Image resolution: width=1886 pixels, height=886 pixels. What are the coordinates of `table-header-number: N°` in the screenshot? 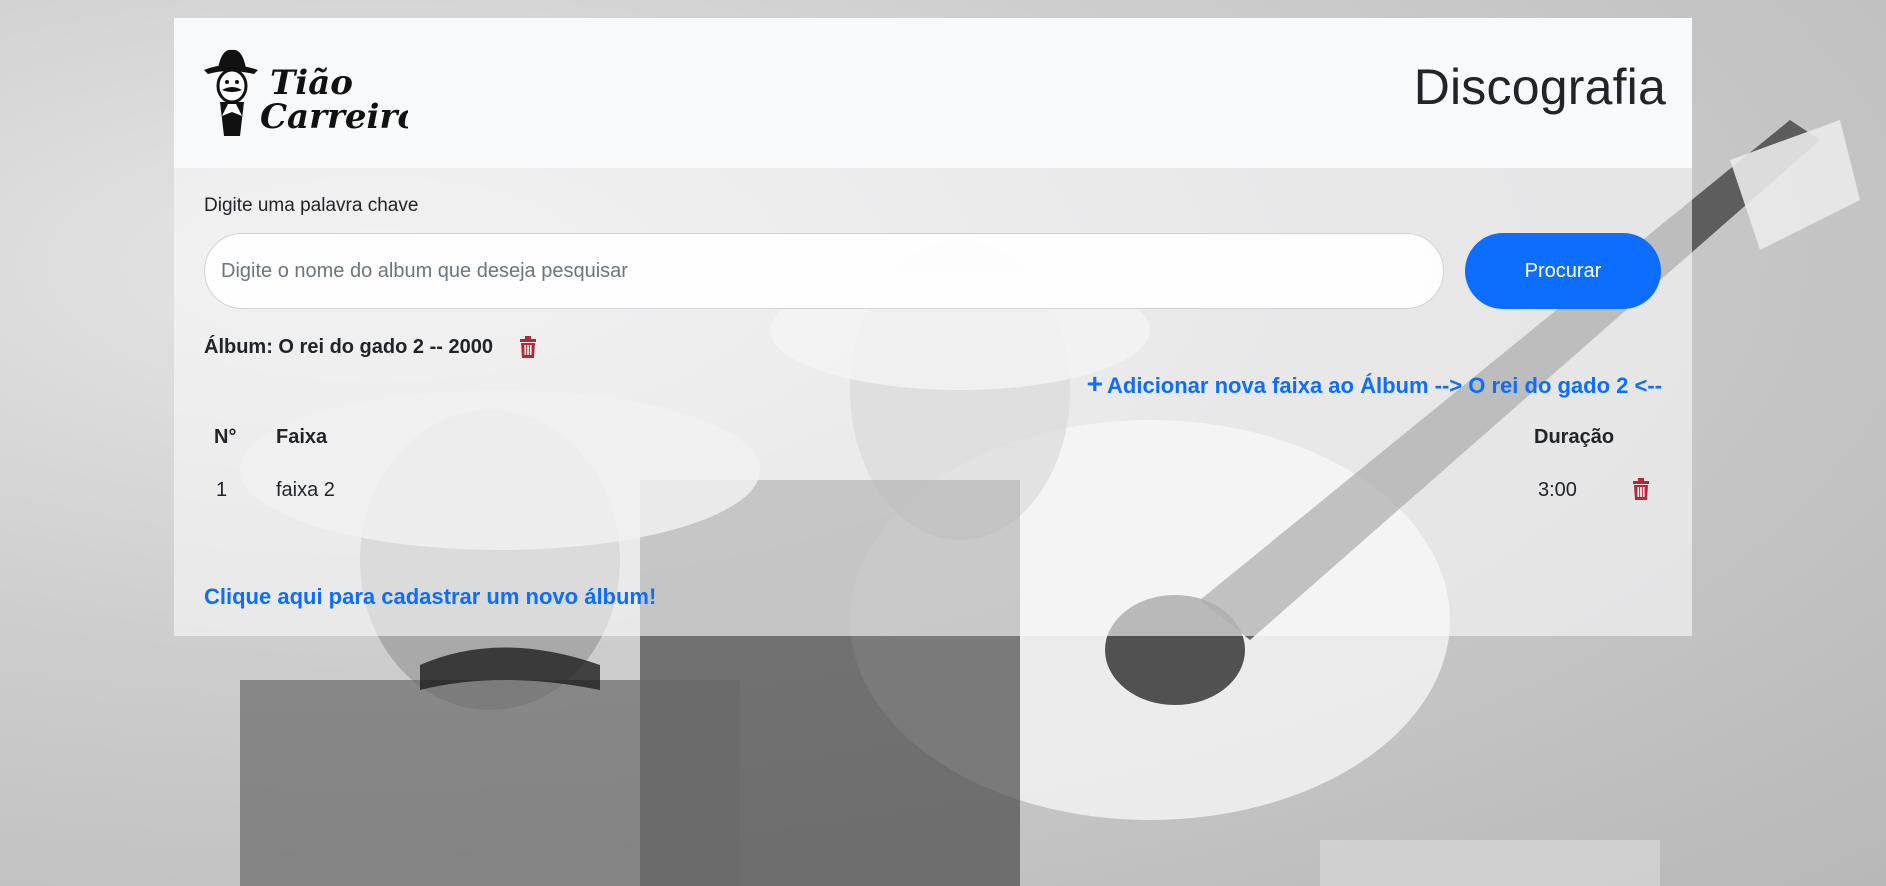 It's located at (225, 437).